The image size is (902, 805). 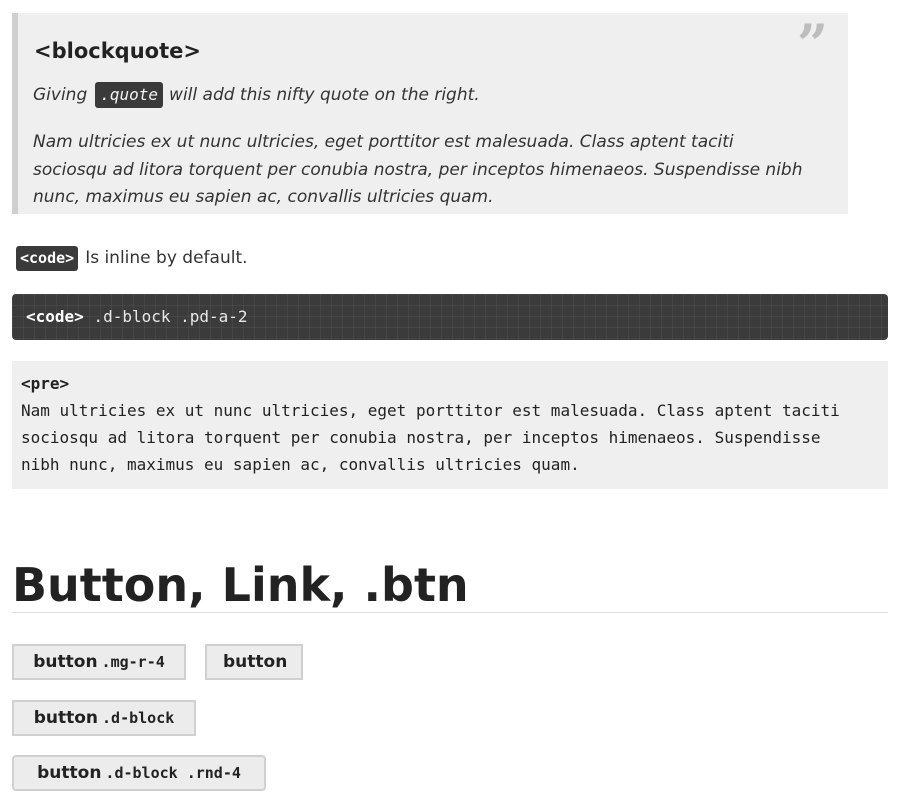 I want to click on blockquote-title: <blockquote>, so click(x=117, y=51).